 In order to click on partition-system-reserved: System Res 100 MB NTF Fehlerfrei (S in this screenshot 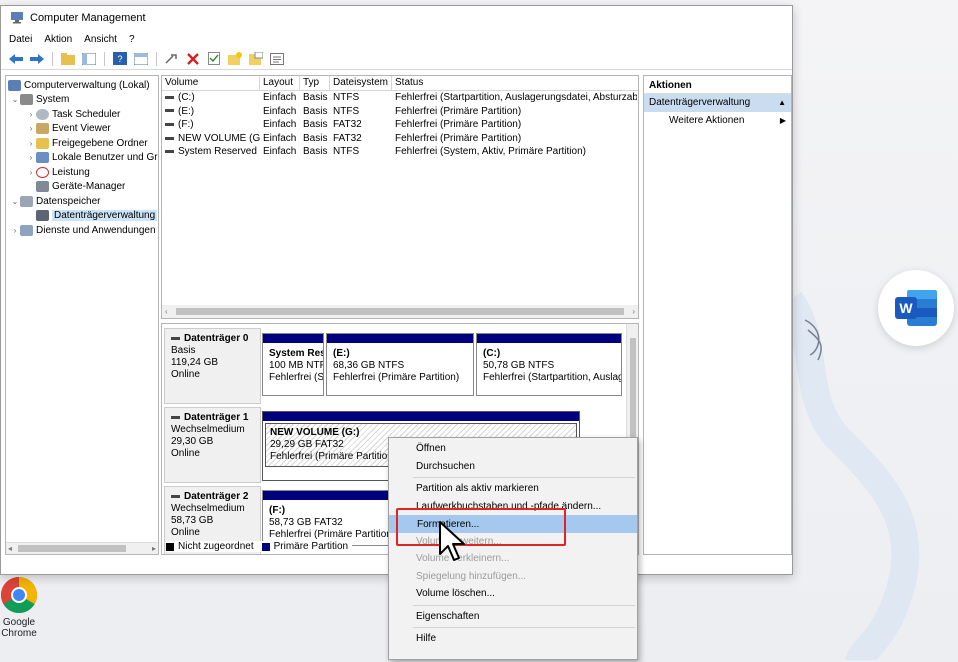, I will do `click(293, 364)`.